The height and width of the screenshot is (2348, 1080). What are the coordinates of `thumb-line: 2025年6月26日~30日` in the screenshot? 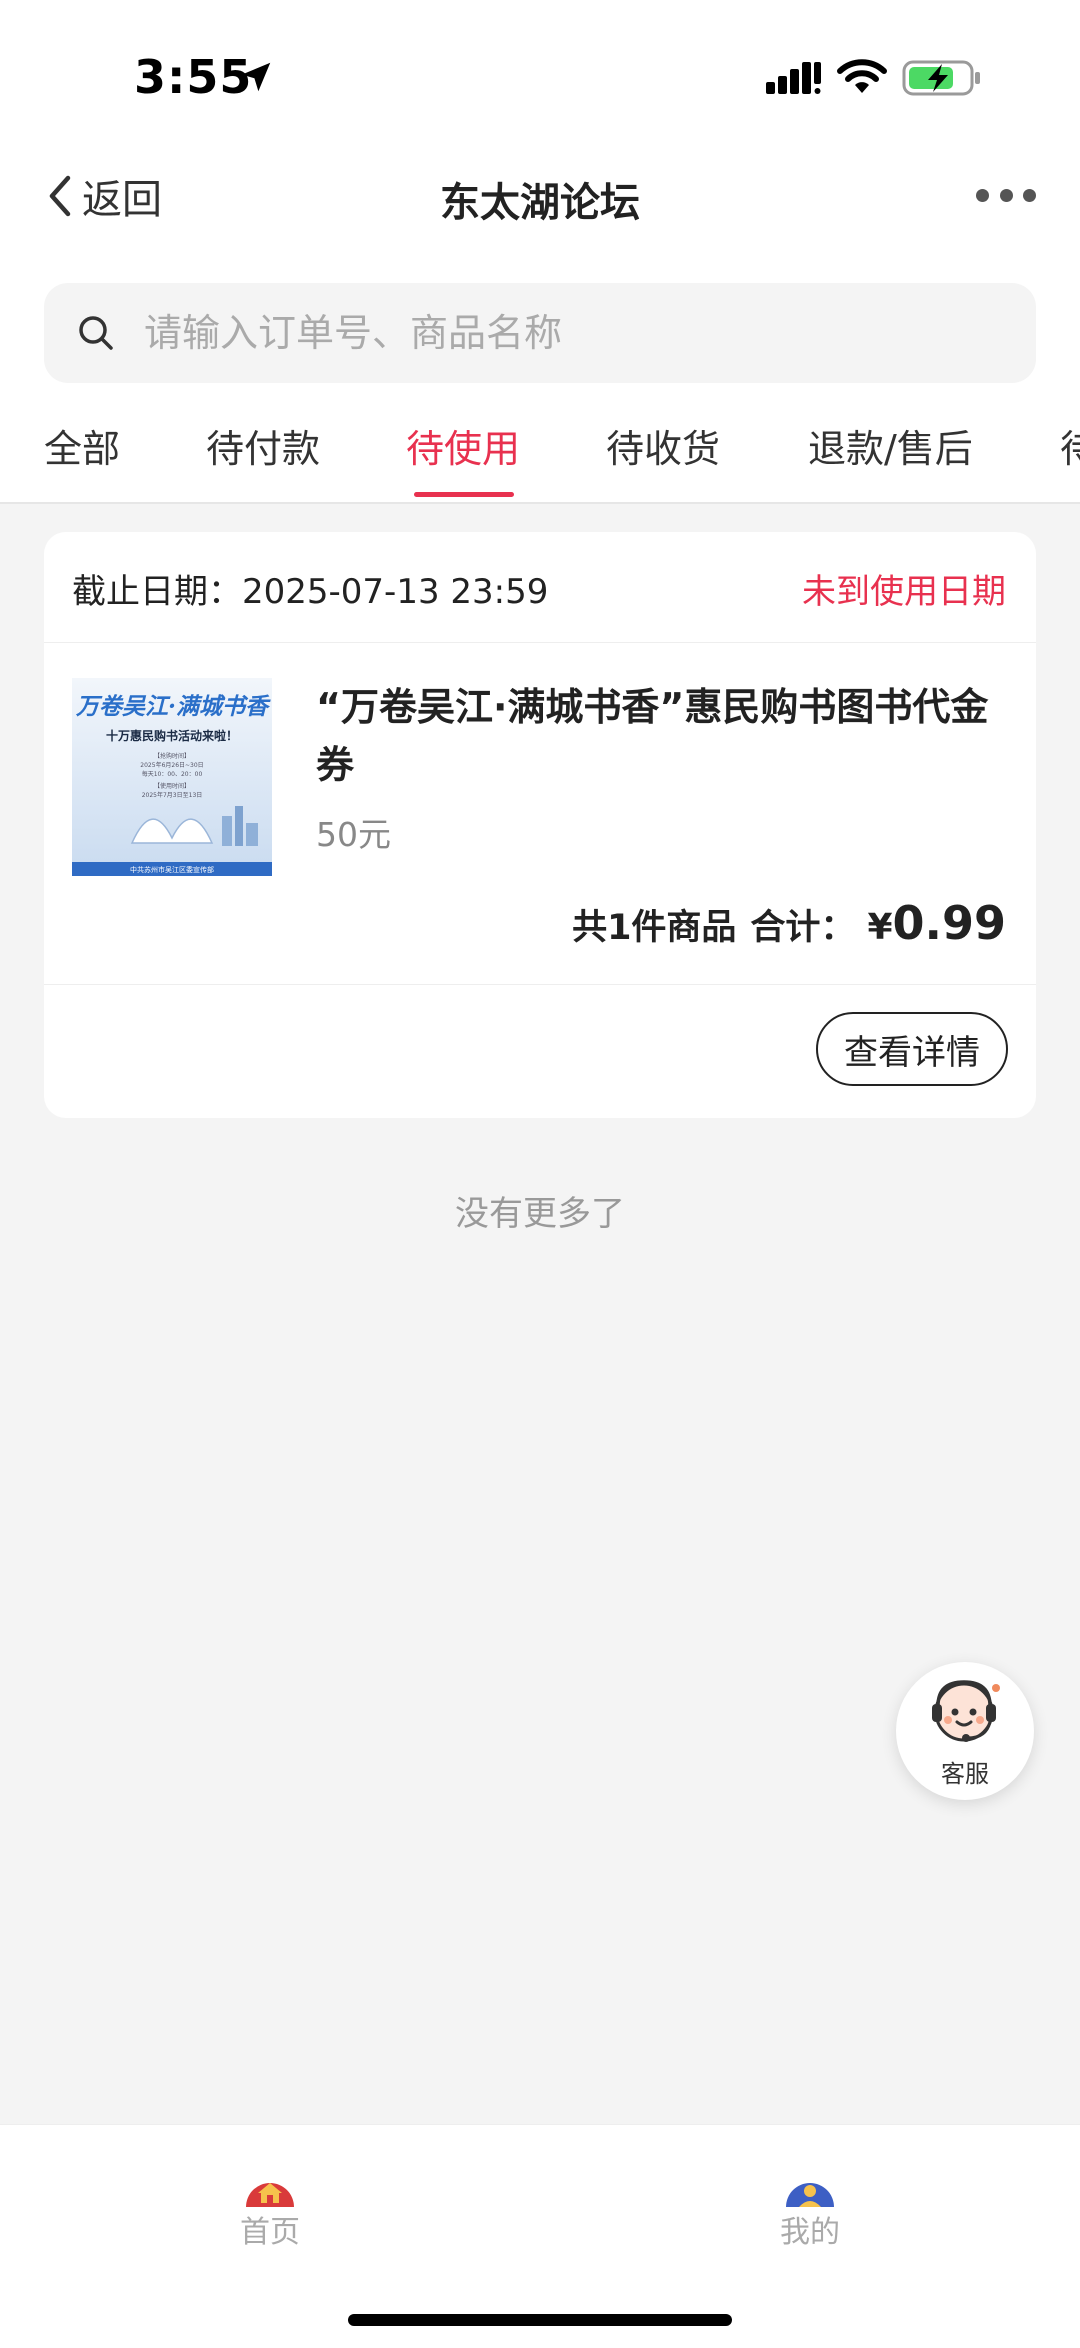 It's located at (171, 765).